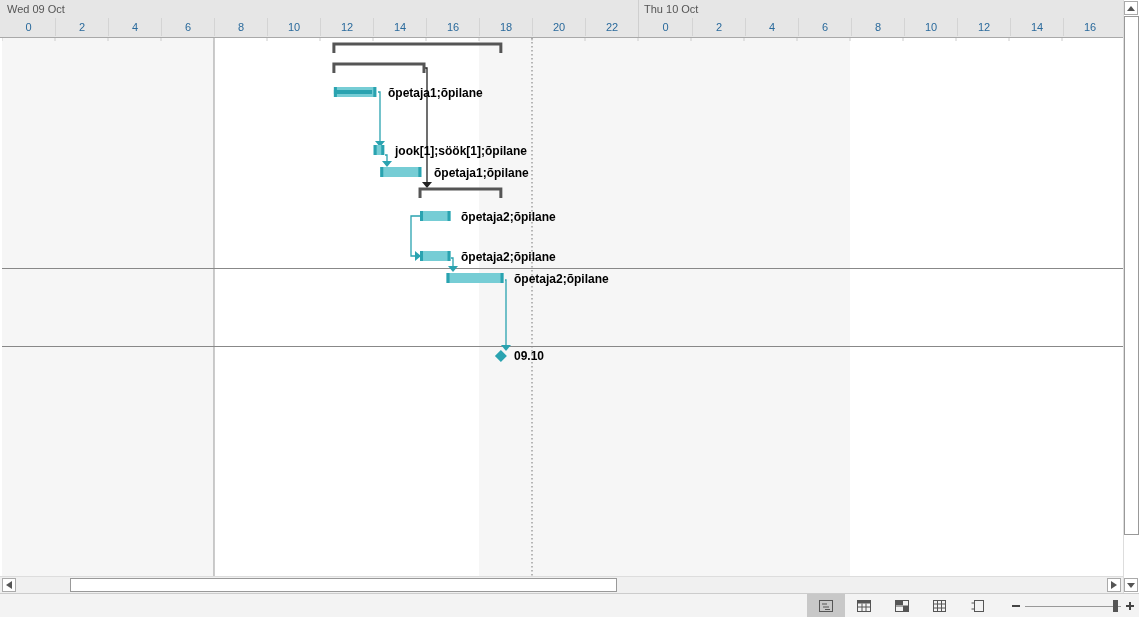 The height and width of the screenshot is (617, 1139). I want to click on up-arrow-icon, so click(1131, 8).